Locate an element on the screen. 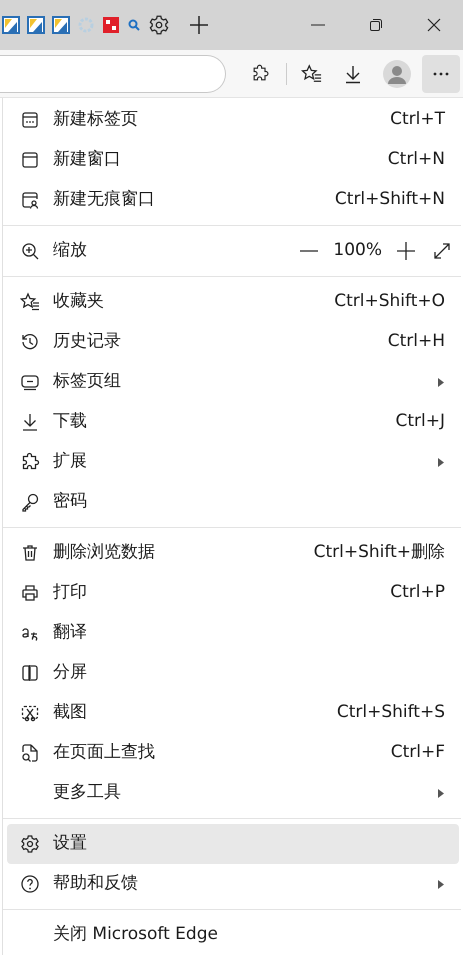  menu-item: 新建无痕窗口 Ctrl+Shift+N is located at coordinates (233, 200).